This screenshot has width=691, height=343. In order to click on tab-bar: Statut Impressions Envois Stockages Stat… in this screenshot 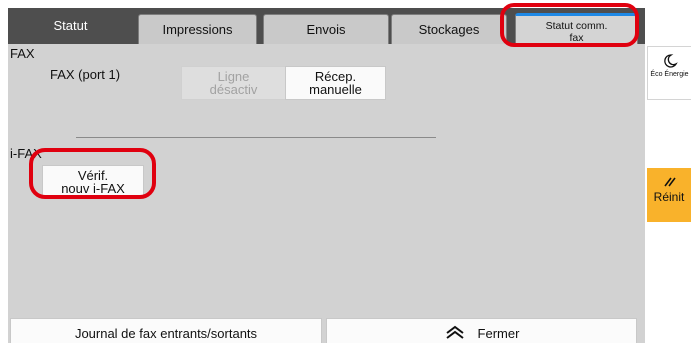, I will do `click(326, 26)`.